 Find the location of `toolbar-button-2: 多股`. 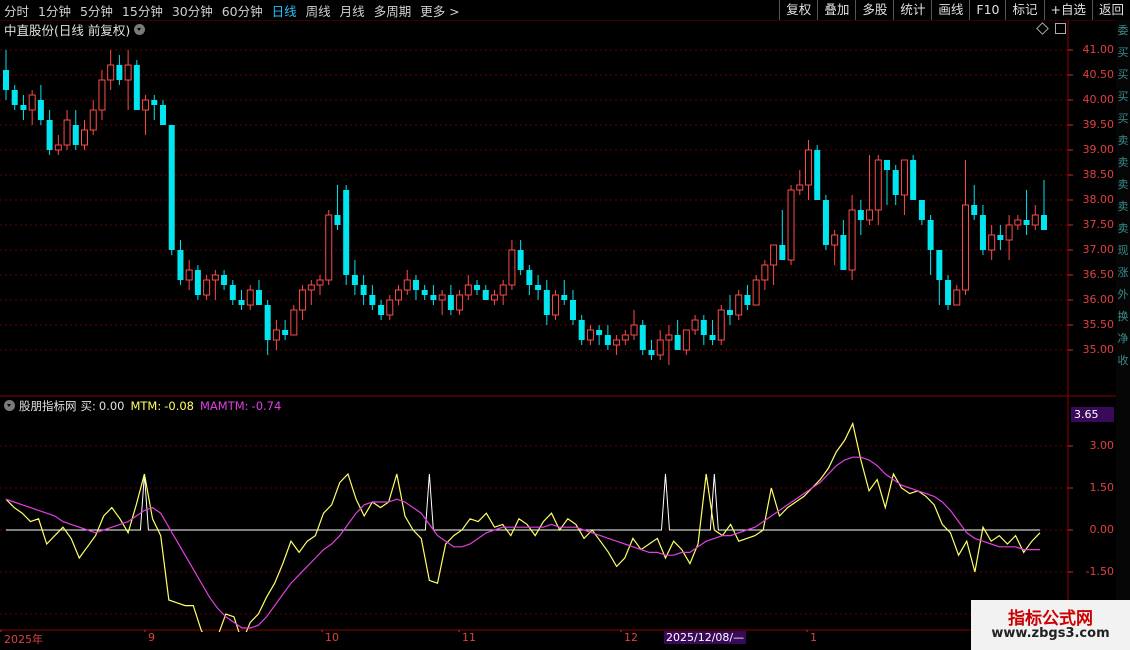

toolbar-button-2: 多股 is located at coordinates (874, 10).